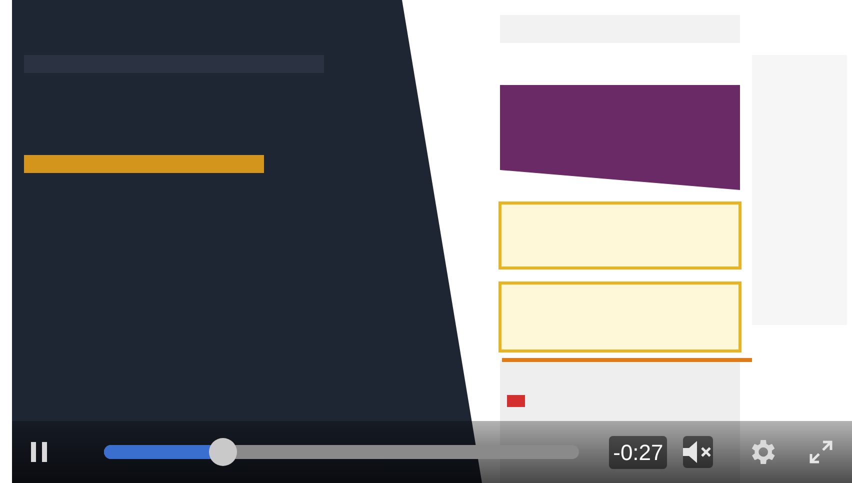  Describe the element at coordinates (39, 452) in the screenshot. I see `pause-icon` at that location.